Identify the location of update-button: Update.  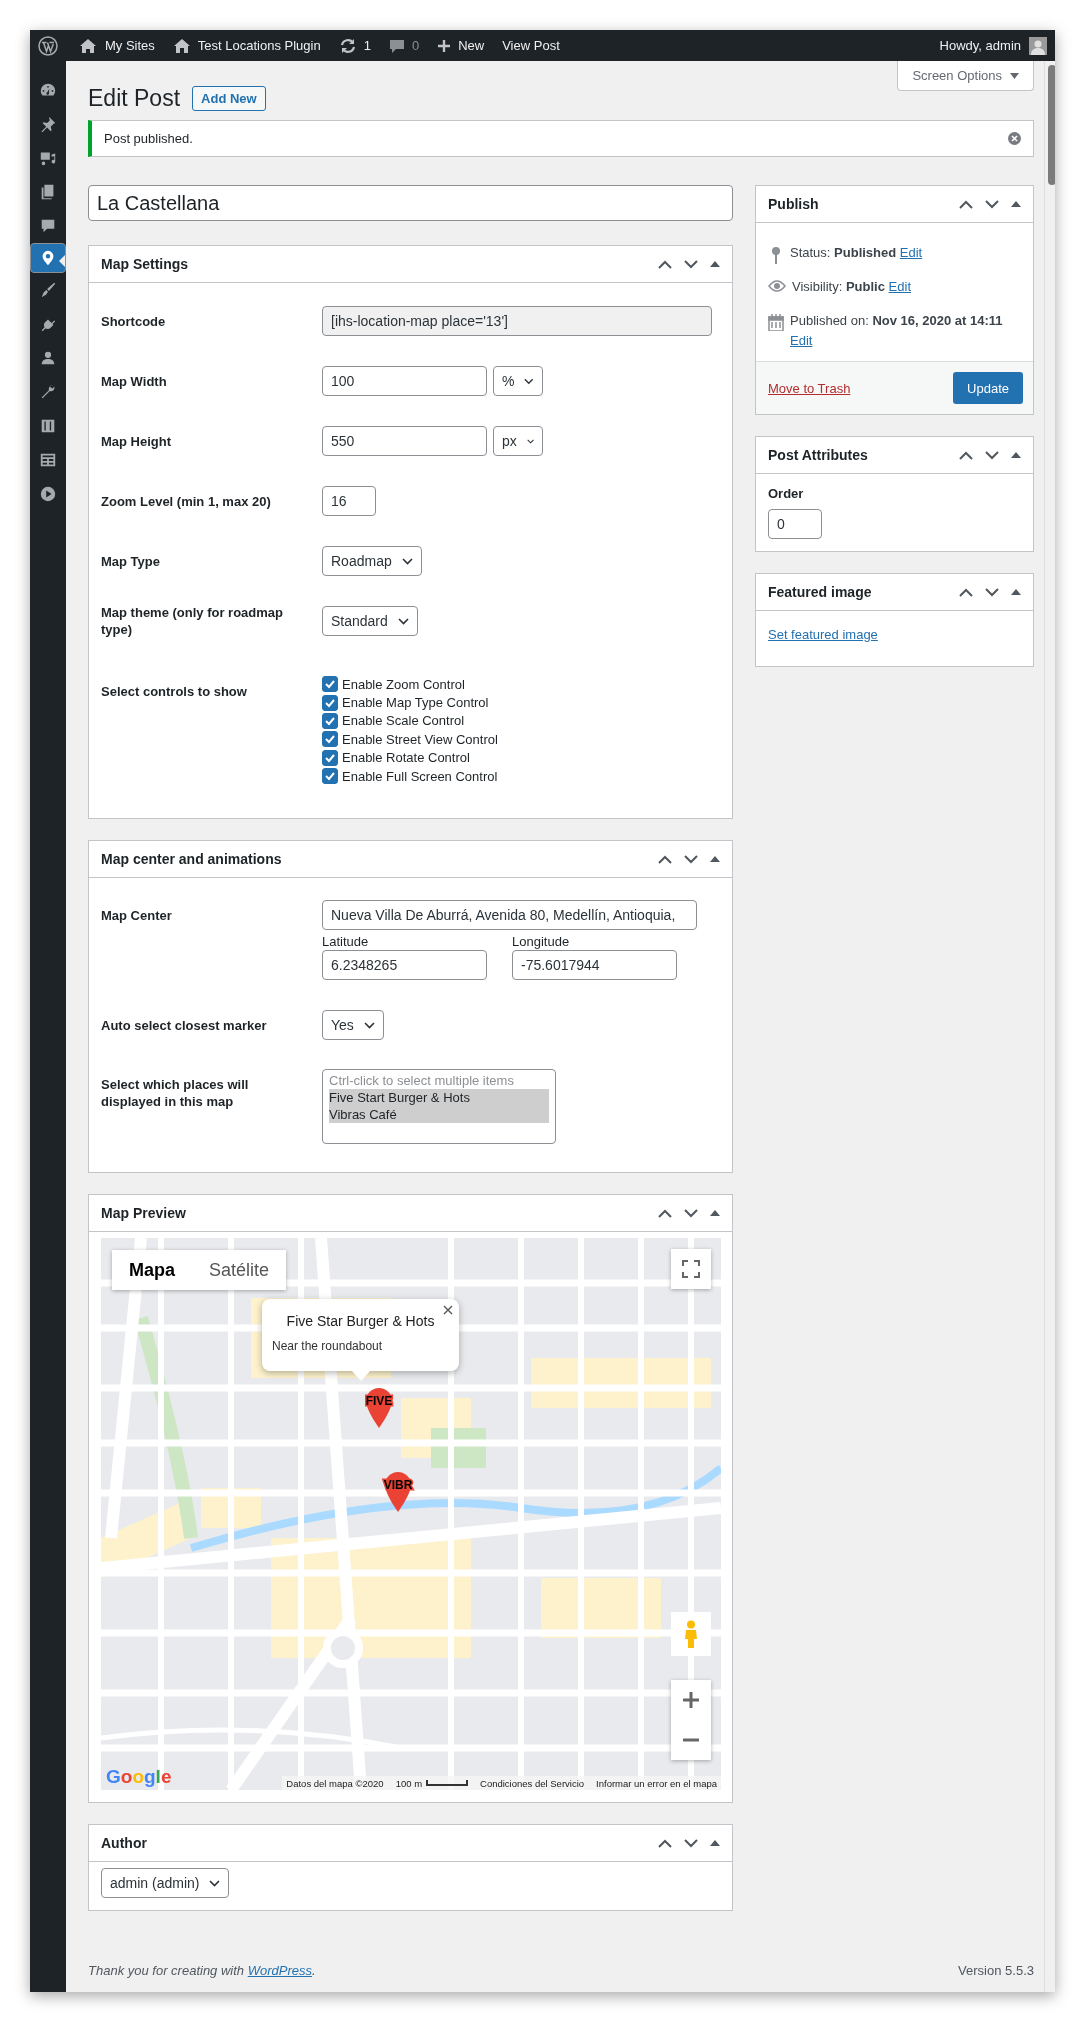
(988, 388).